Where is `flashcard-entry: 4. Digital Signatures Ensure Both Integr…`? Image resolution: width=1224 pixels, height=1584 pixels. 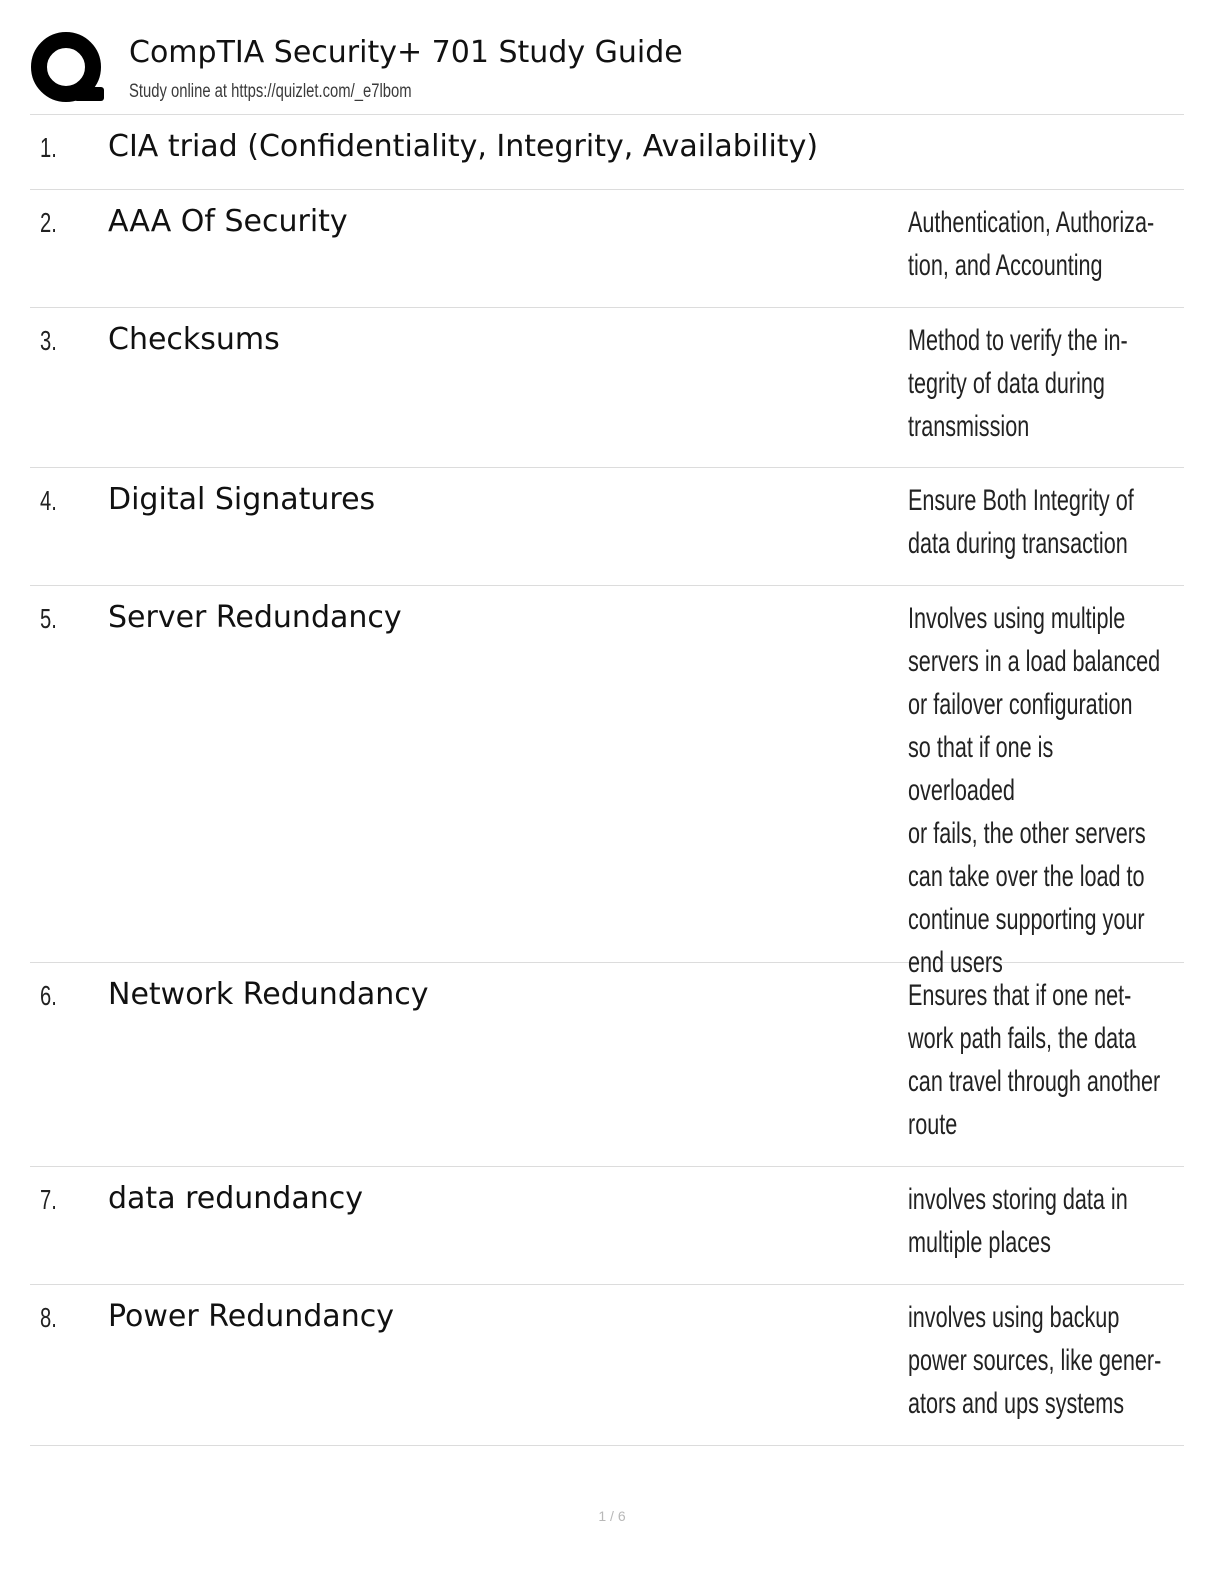 flashcard-entry: 4. Digital Signatures Ensure Both Integr… is located at coordinates (607, 527).